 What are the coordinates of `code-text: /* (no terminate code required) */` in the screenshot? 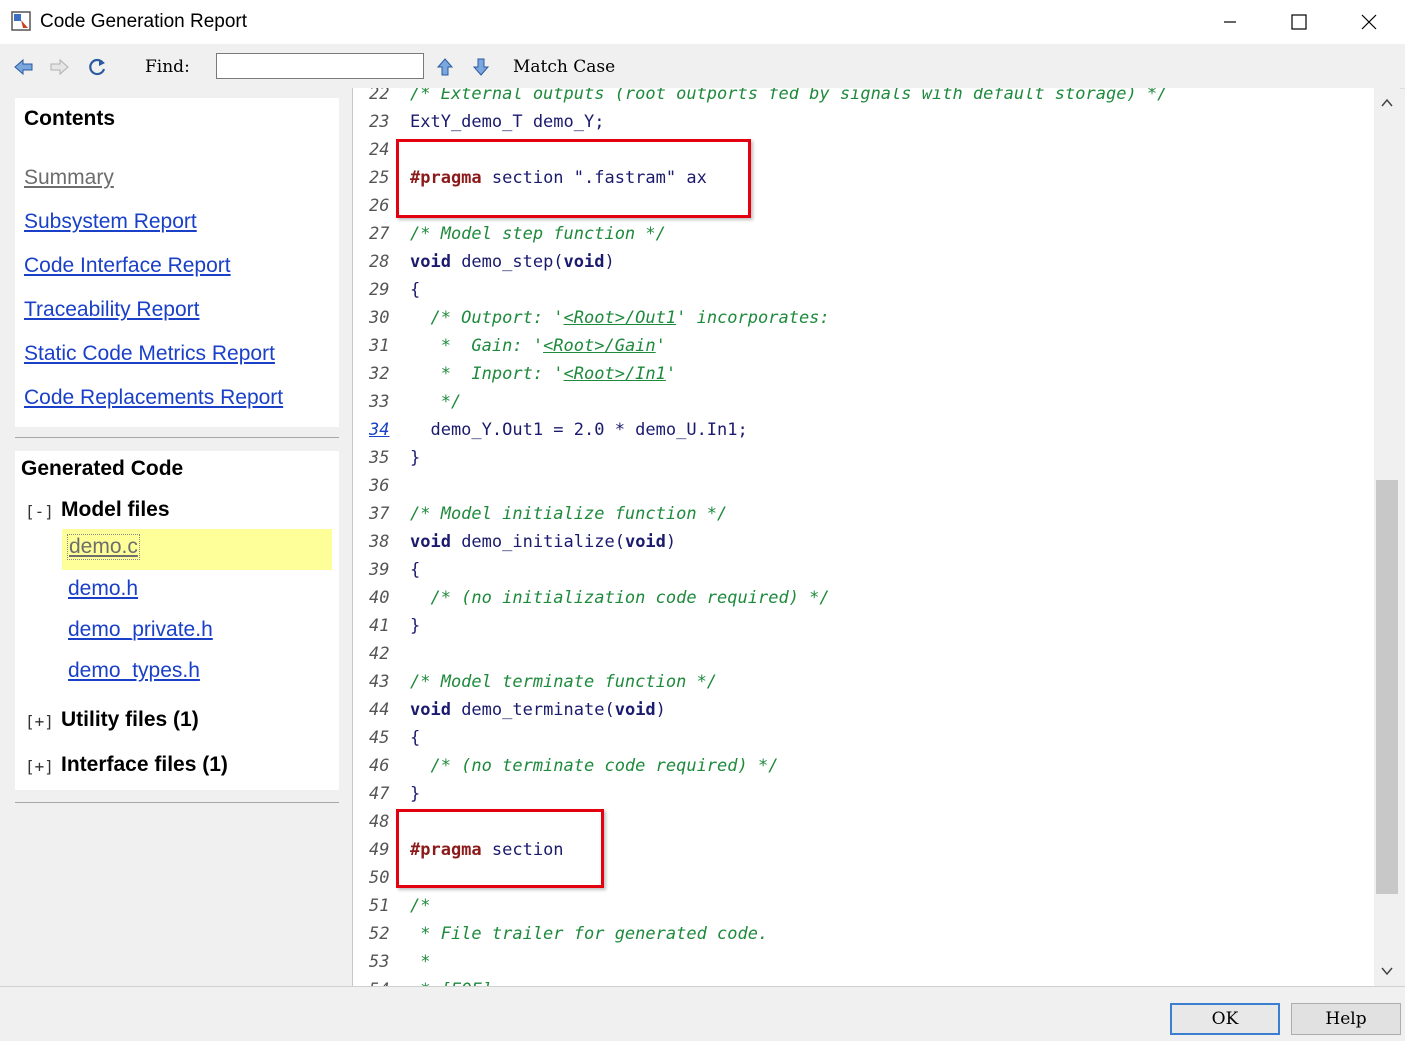 It's located at (594, 766).